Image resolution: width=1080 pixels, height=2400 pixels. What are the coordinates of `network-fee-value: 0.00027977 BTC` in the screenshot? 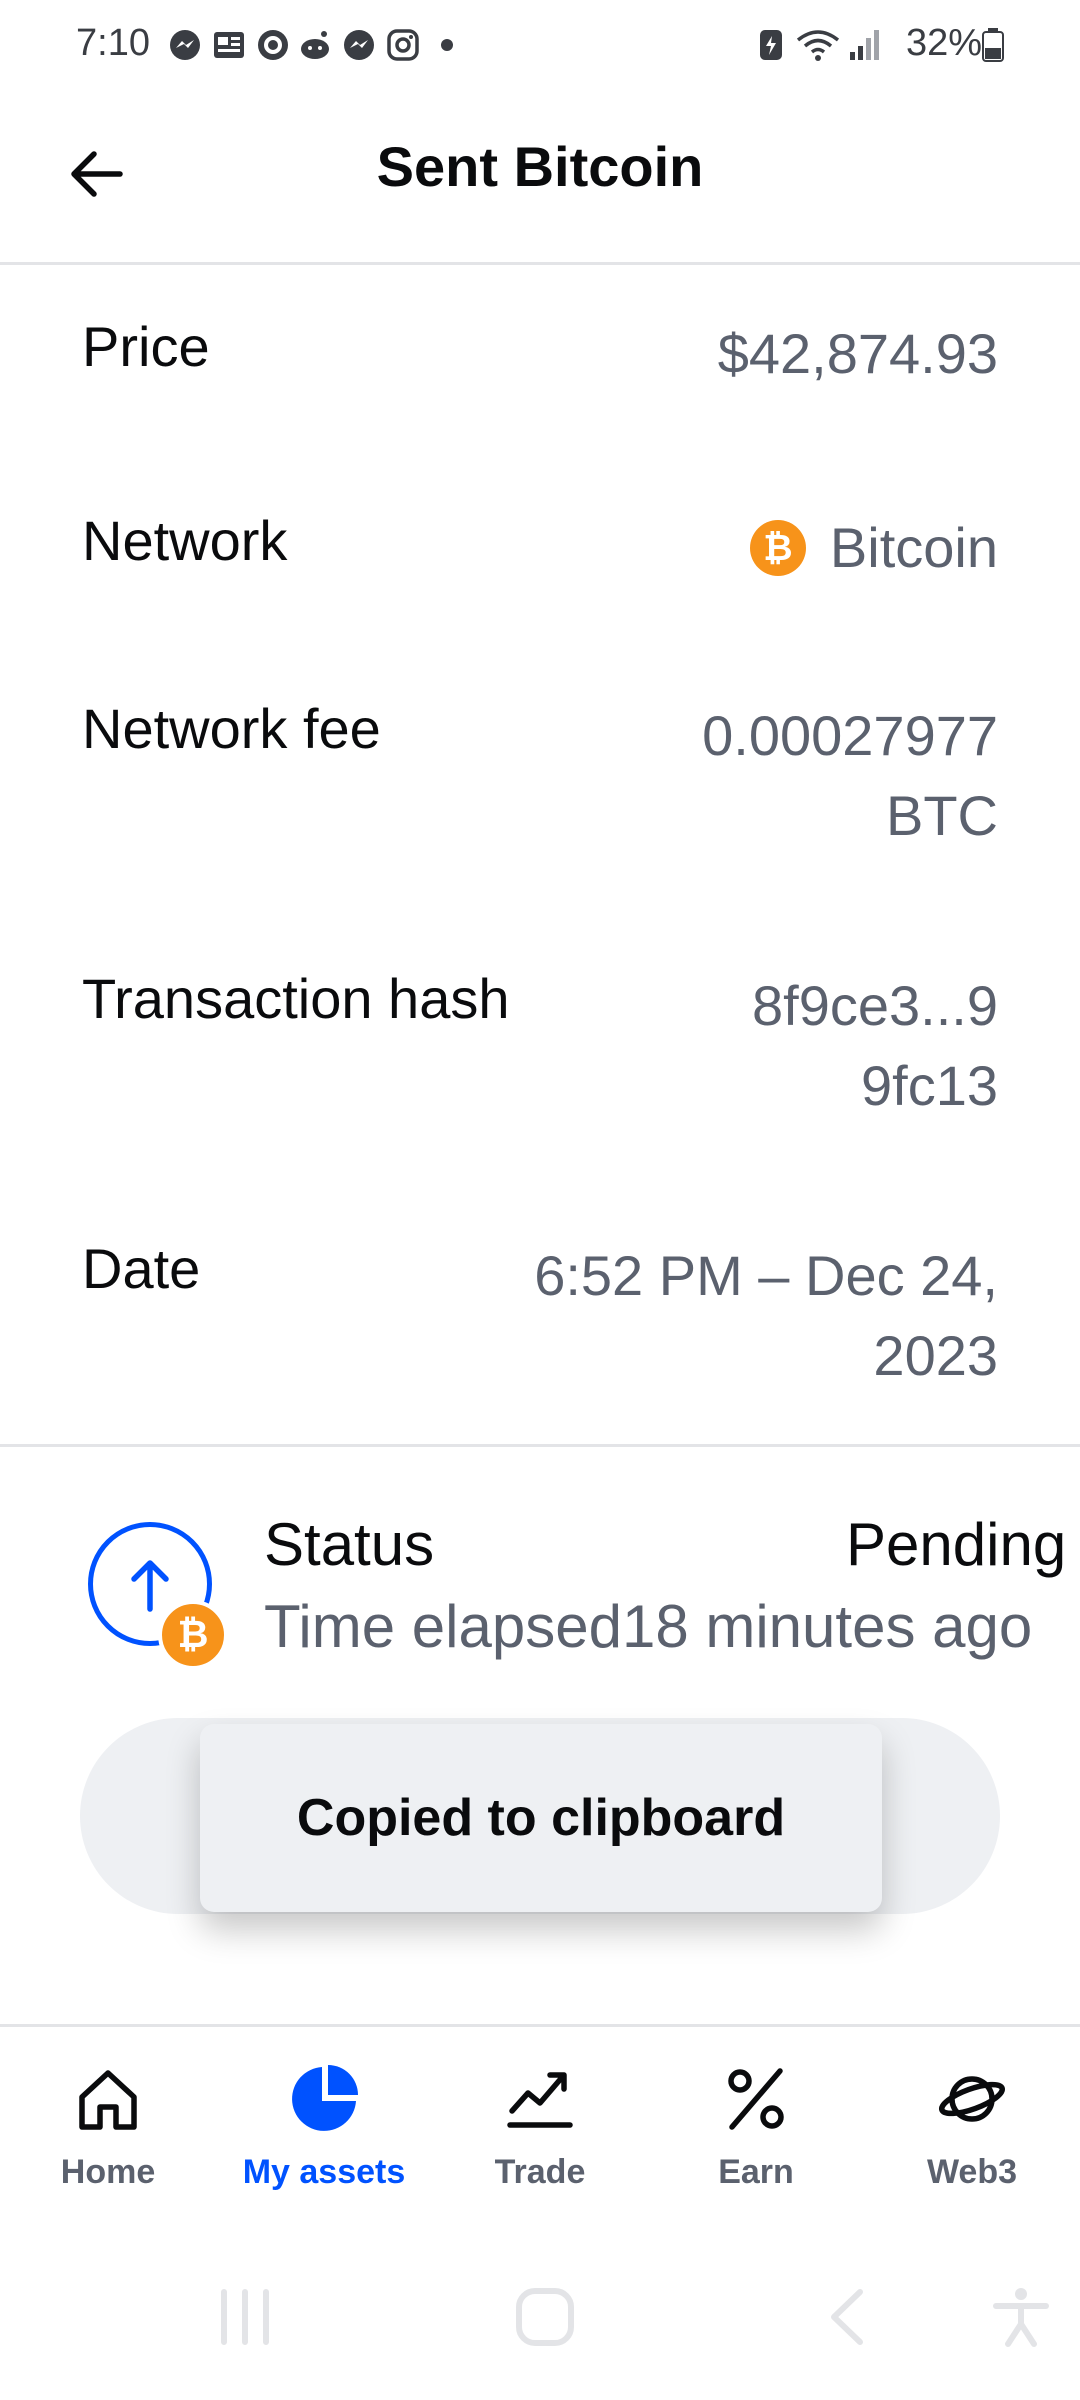 It's located at (850, 775).